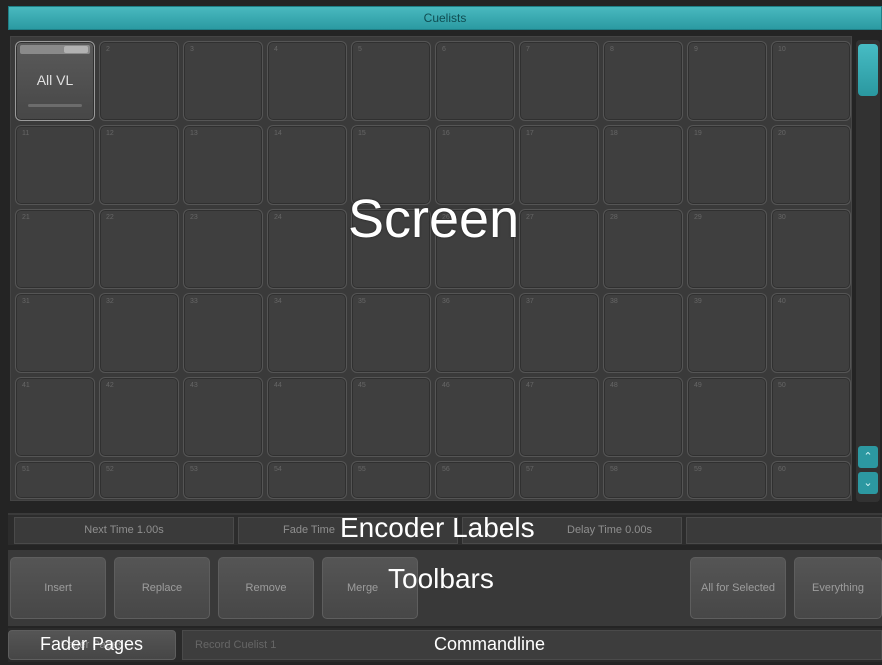 This screenshot has height=665, width=882. I want to click on cue-cell: 18, so click(643, 165).